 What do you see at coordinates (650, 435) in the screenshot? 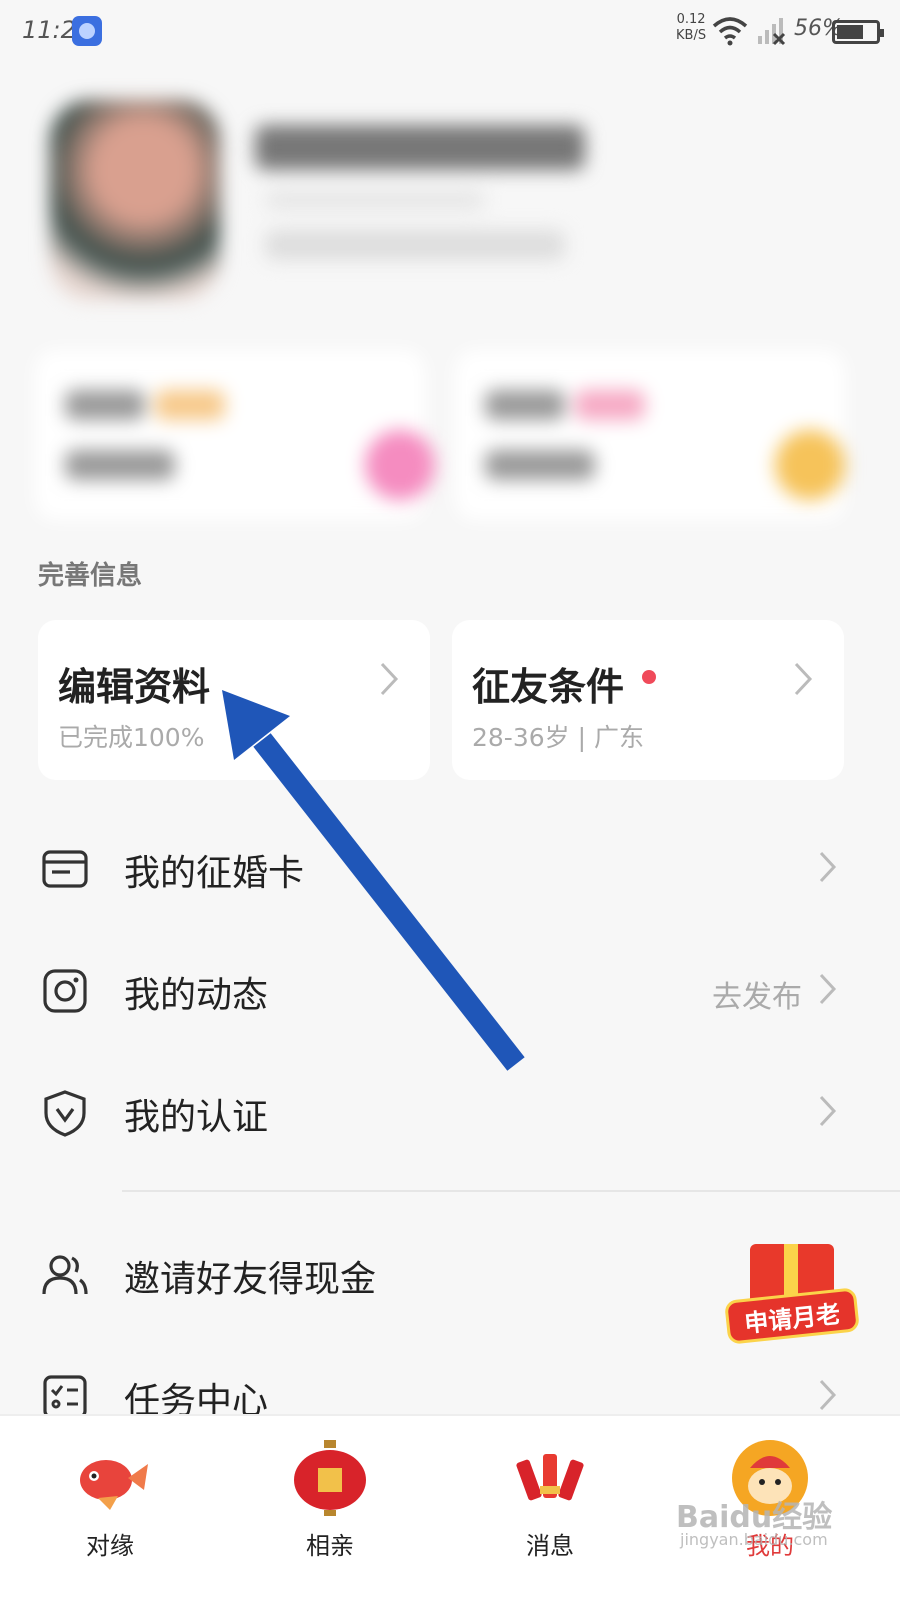
I see `membership-card-right` at bounding box center [650, 435].